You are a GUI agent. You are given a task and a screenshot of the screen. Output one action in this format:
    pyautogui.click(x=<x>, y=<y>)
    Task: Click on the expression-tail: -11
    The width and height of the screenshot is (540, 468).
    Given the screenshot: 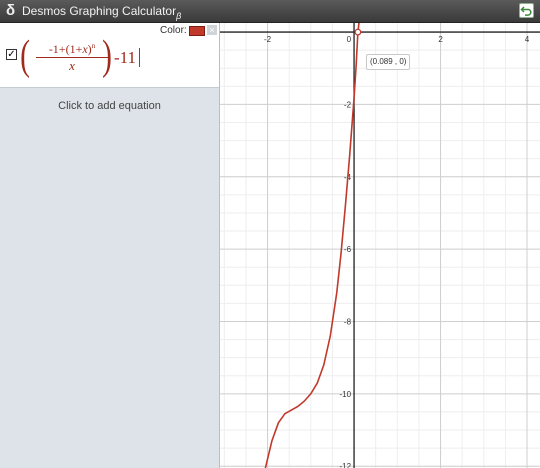 What is the action you would take?
    pyautogui.click(x=125, y=57)
    